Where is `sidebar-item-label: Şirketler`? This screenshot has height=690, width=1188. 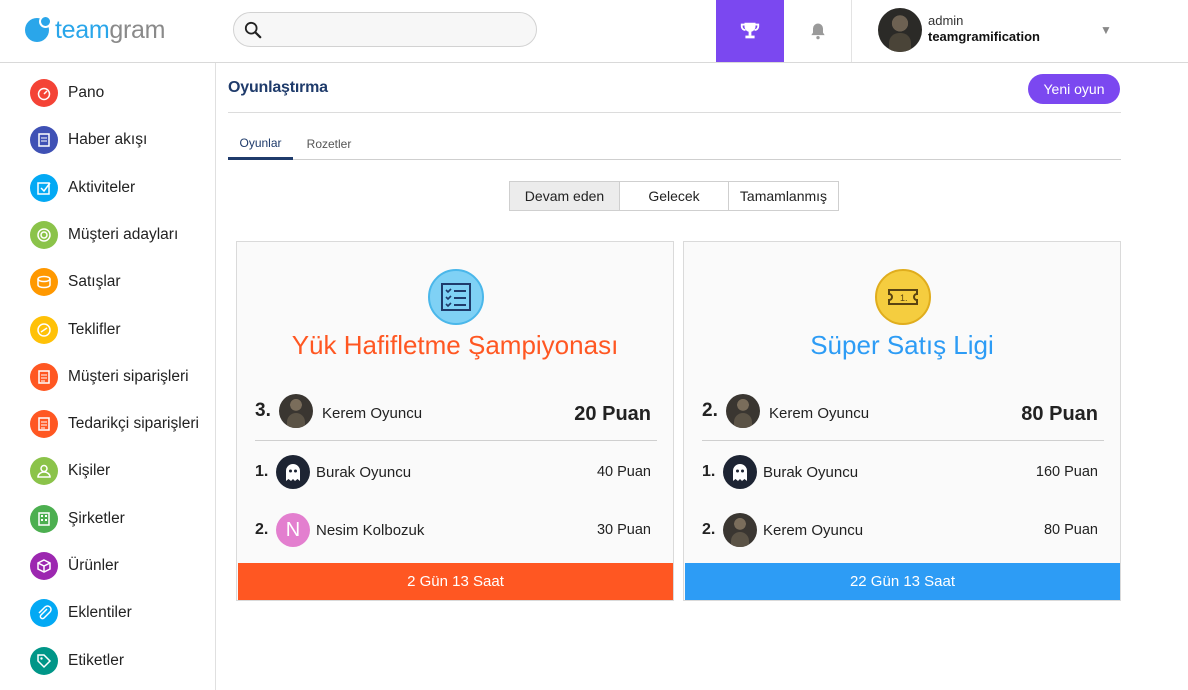 sidebar-item-label: Şirketler is located at coordinates (96, 518).